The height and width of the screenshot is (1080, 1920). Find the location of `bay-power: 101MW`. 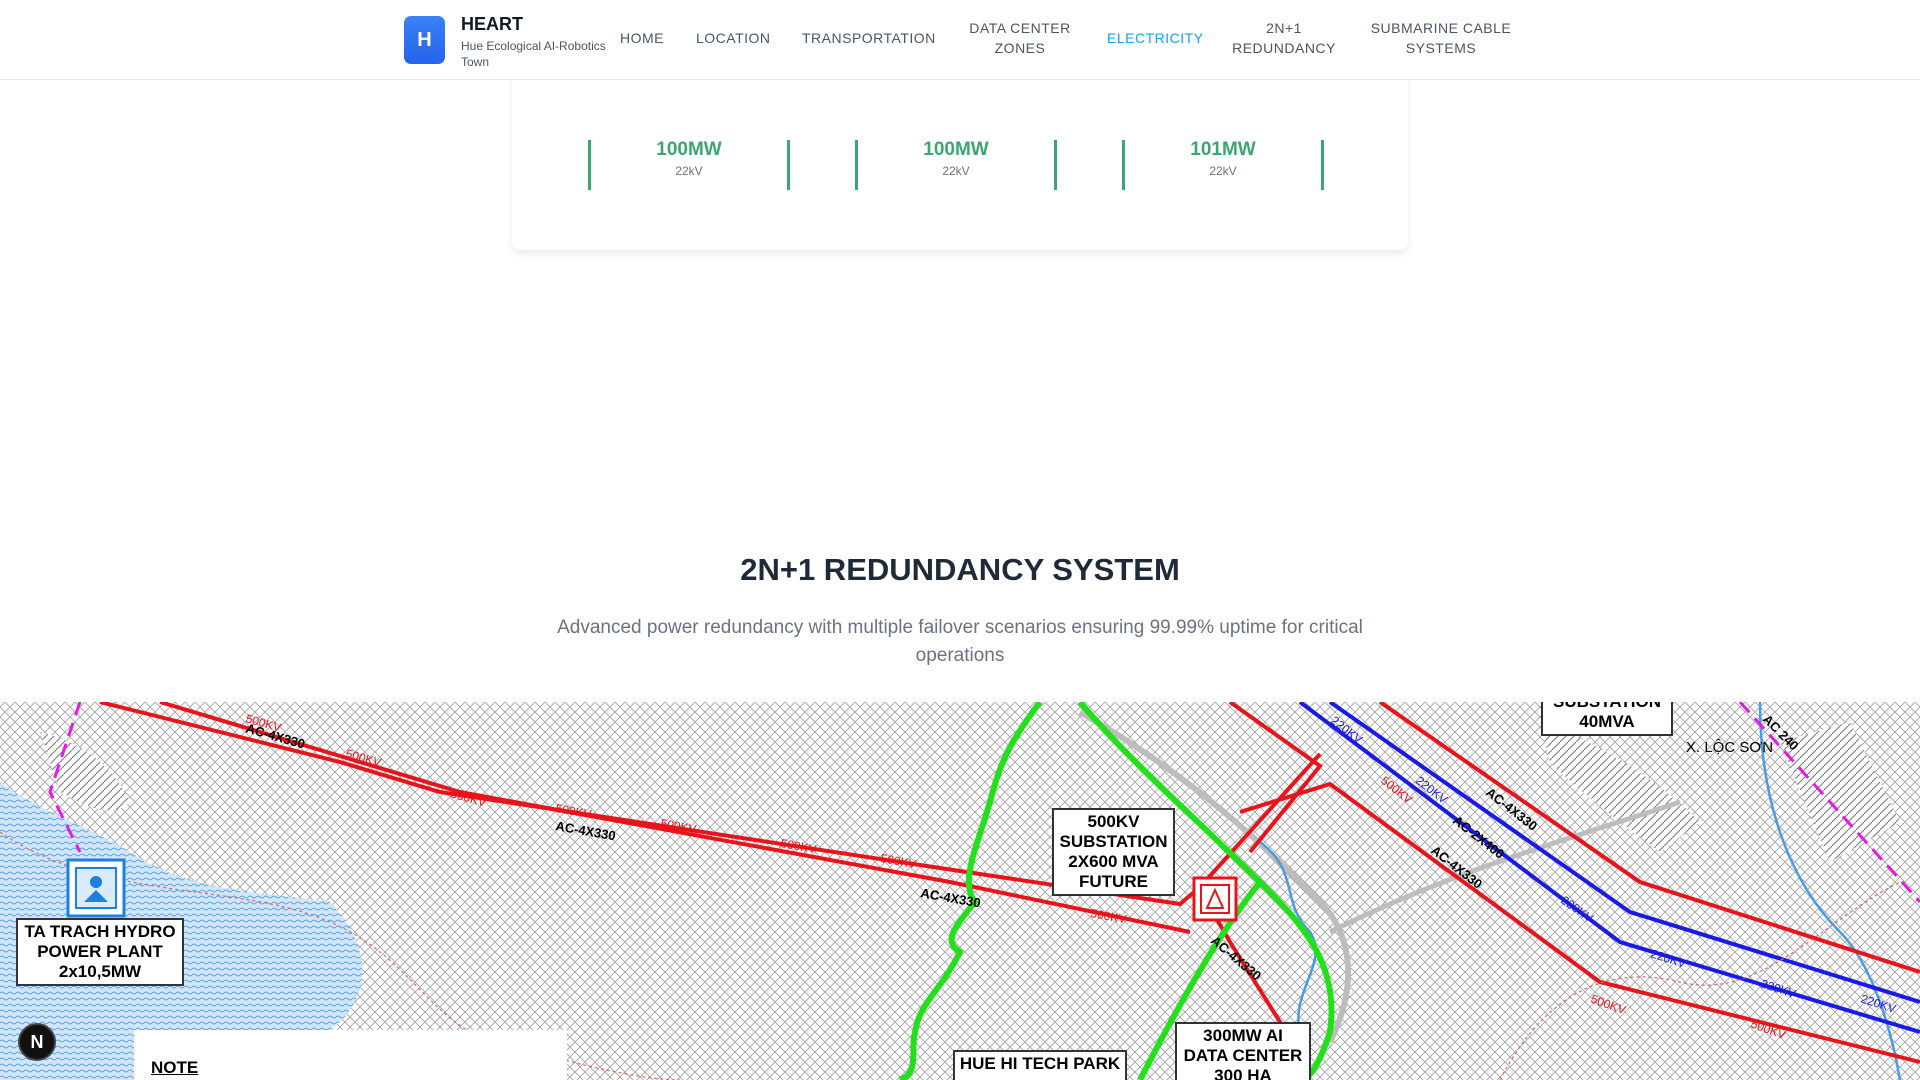

bay-power: 101MW is located at coordinates (1223, 149).